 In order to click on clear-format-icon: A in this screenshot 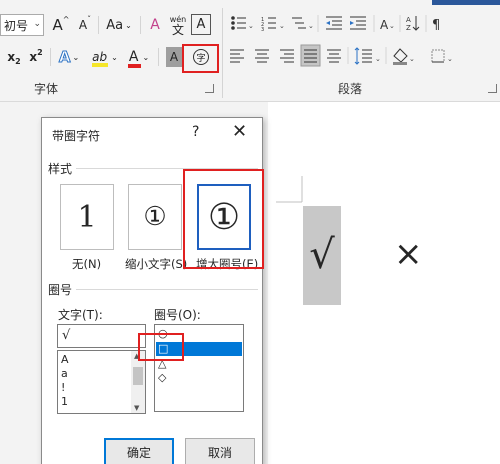, I will do `click(155, 25)`.